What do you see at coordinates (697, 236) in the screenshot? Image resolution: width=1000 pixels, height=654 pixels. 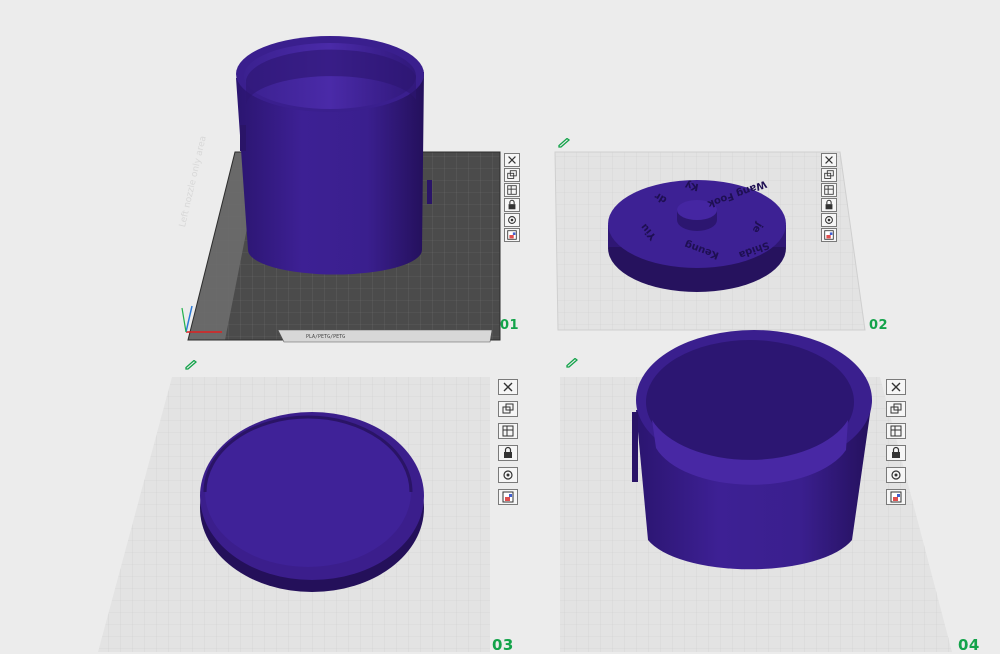 I see `lid-model` at bounding box center [697, 236].